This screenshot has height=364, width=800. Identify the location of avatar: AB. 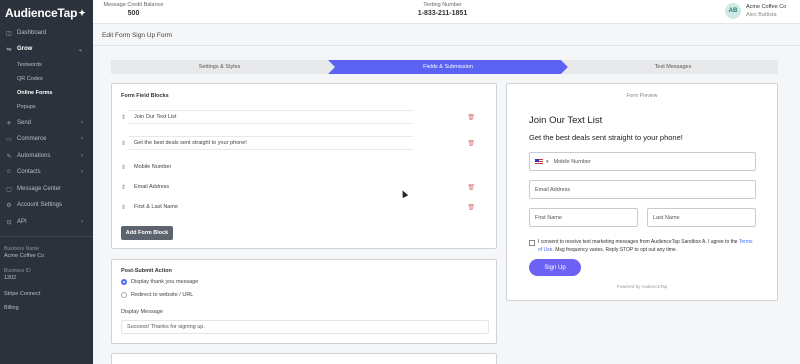
(733, 11).